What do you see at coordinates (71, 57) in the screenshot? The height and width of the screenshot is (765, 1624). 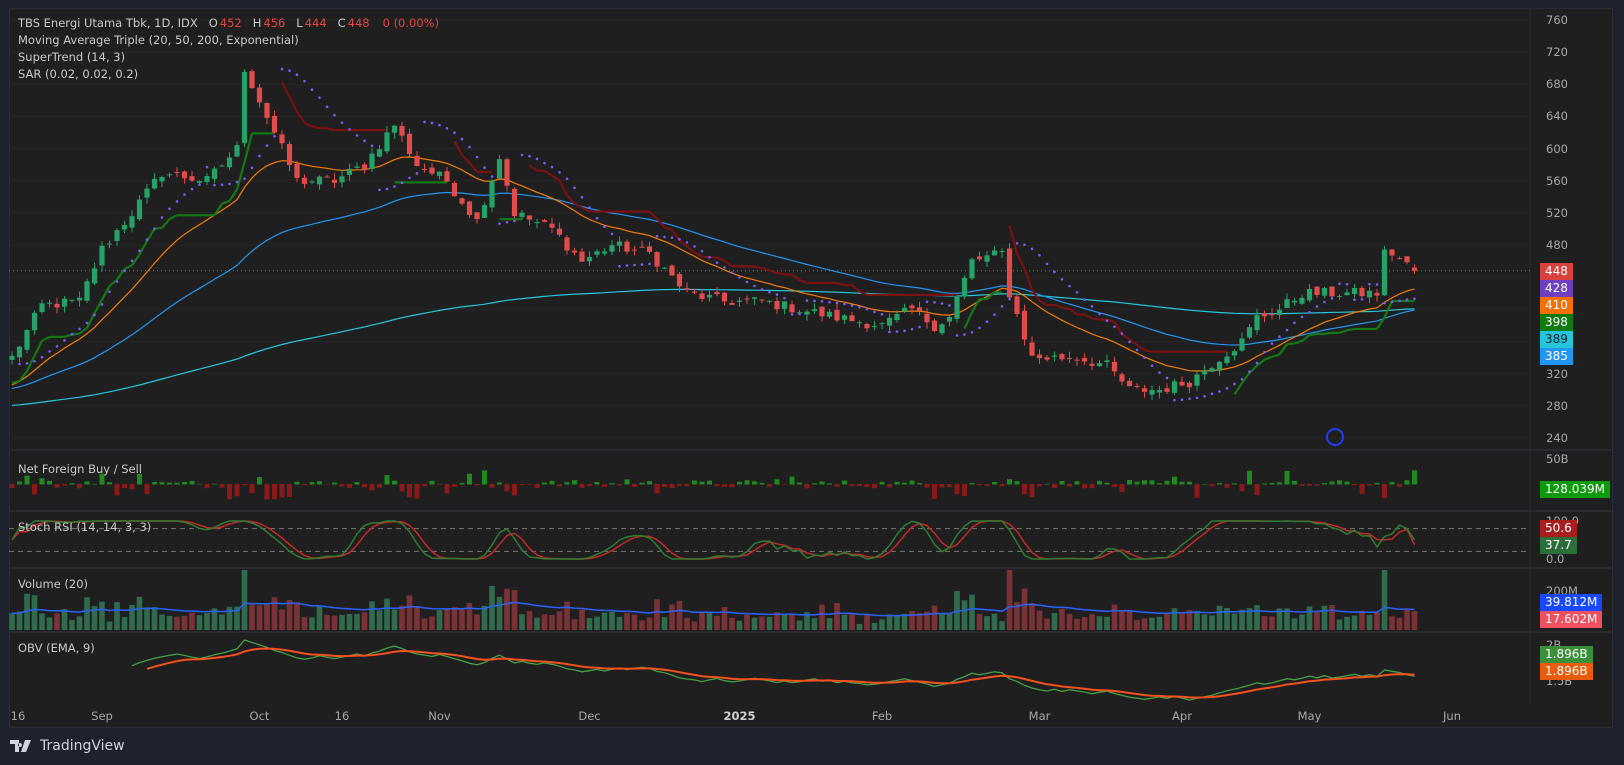 I see `indicator-legend-supertrend: SuperTrend (14, 3)` at bounding box center [71, 57].